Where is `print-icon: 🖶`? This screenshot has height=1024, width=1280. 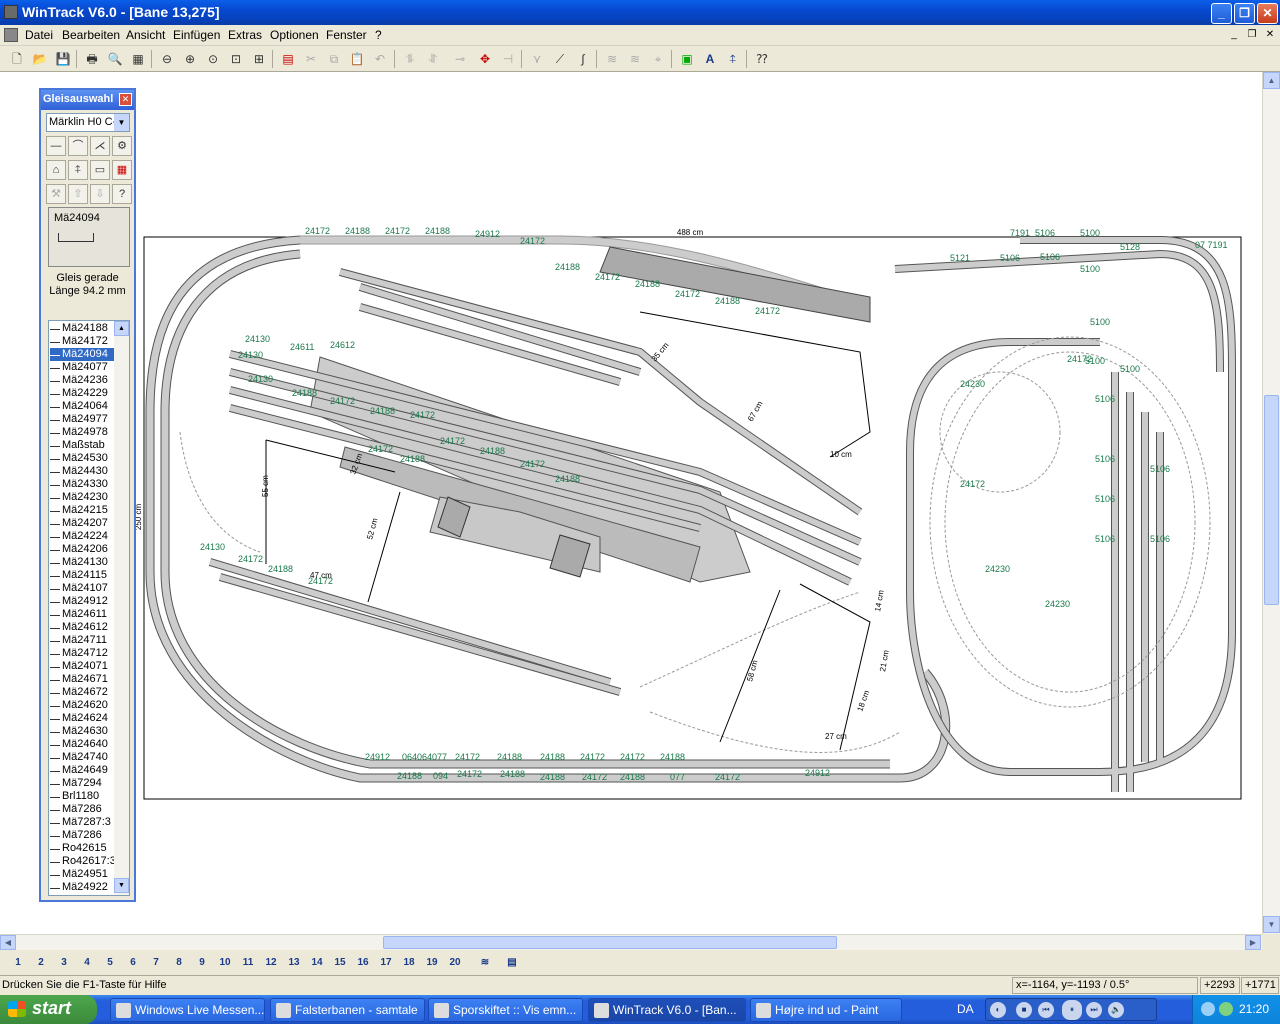 print-icon: 🖶 is located at coordinates (92, 59).